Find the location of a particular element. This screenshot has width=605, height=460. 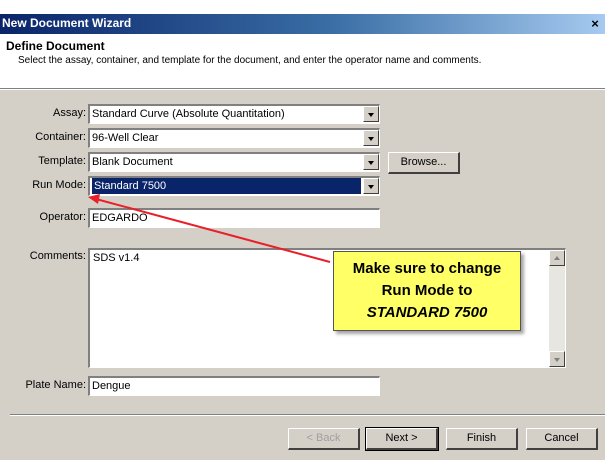

scroll-up-button is located at coordinates (557, 258).